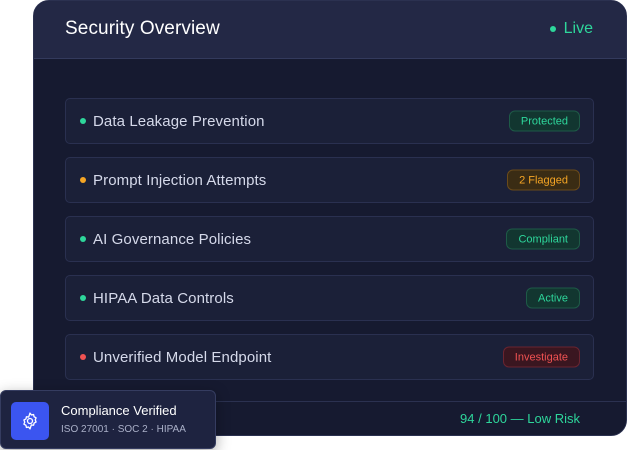 The height and width of the screenshot is (450, 629). What do you see at coordinates (182, 357) in the screenshot?
I see `item-label: Unverified Model Endpoint` at bounding box center [182, 357].